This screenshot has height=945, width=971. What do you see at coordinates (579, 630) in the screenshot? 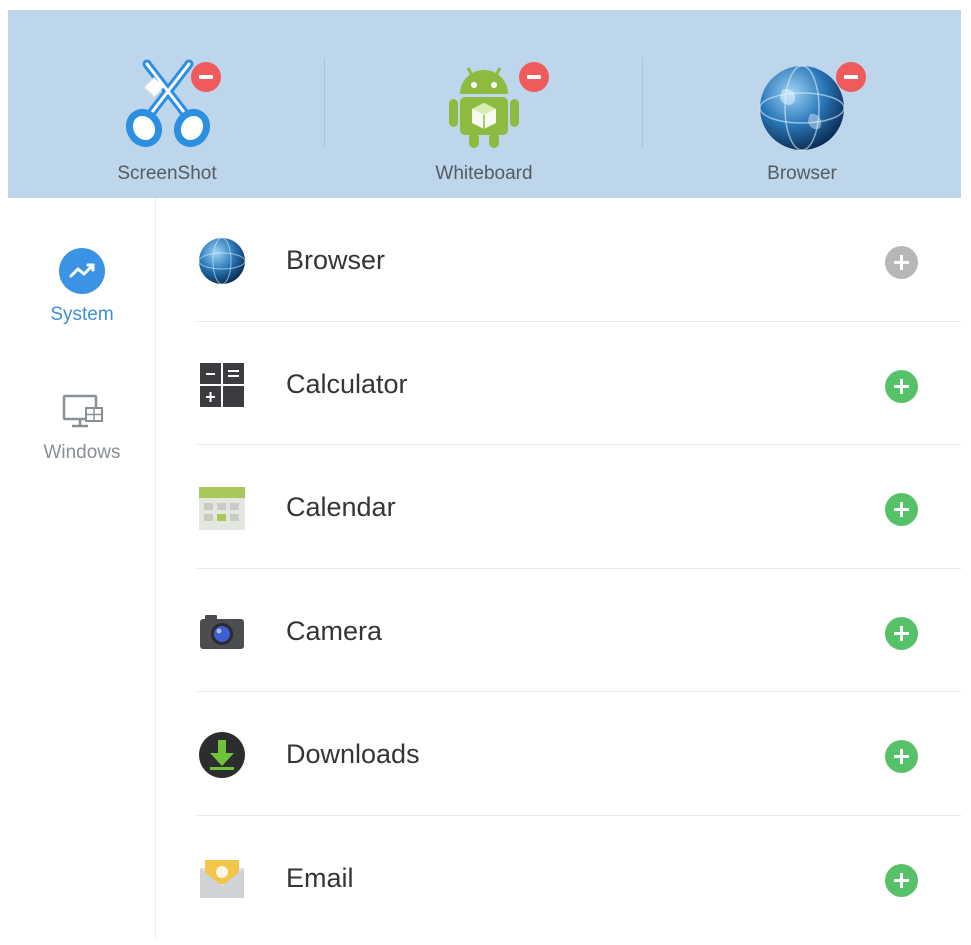
I see `list-item: Camera` at bounding box center [579, 630].